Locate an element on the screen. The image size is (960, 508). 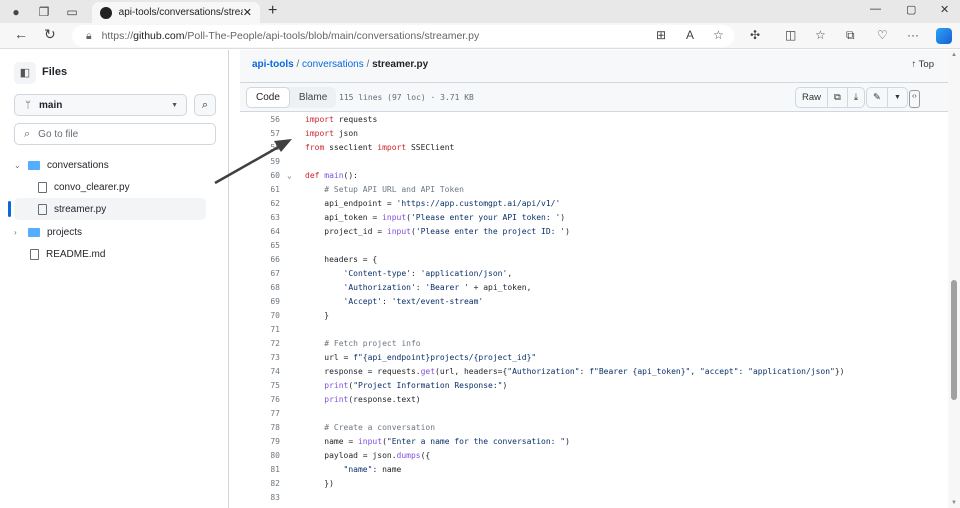
new-tab-button: + is located at coordinates (272, 11).